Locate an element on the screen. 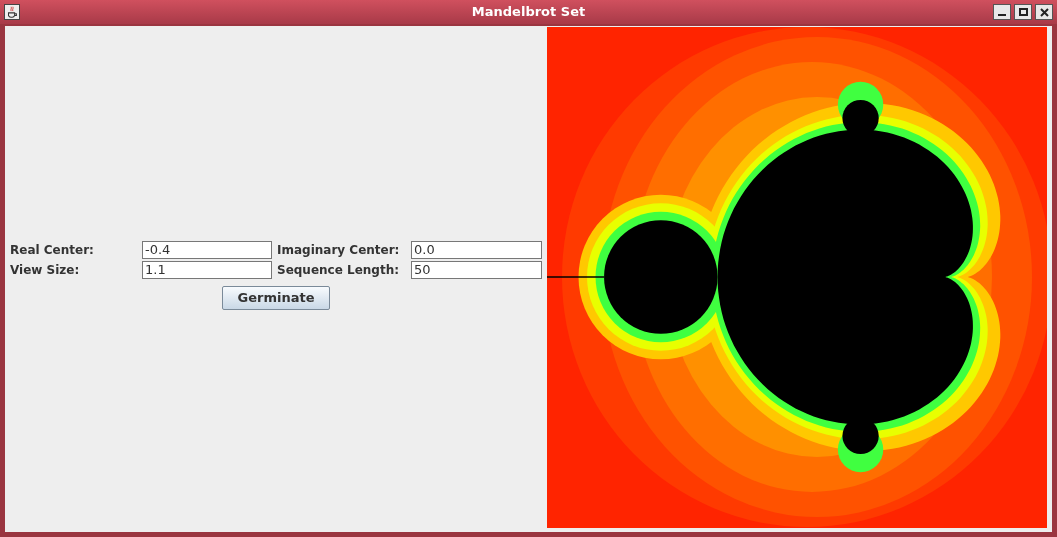 The width and height of the screenshot is (1057, 537). input-field: -0.4 is located at coordinates (207, 249).